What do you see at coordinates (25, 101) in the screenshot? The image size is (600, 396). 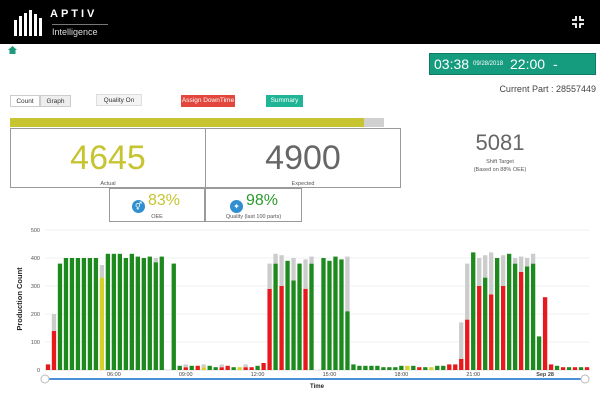 I see `count-toggle: Count` at bounding box center [25, 101].